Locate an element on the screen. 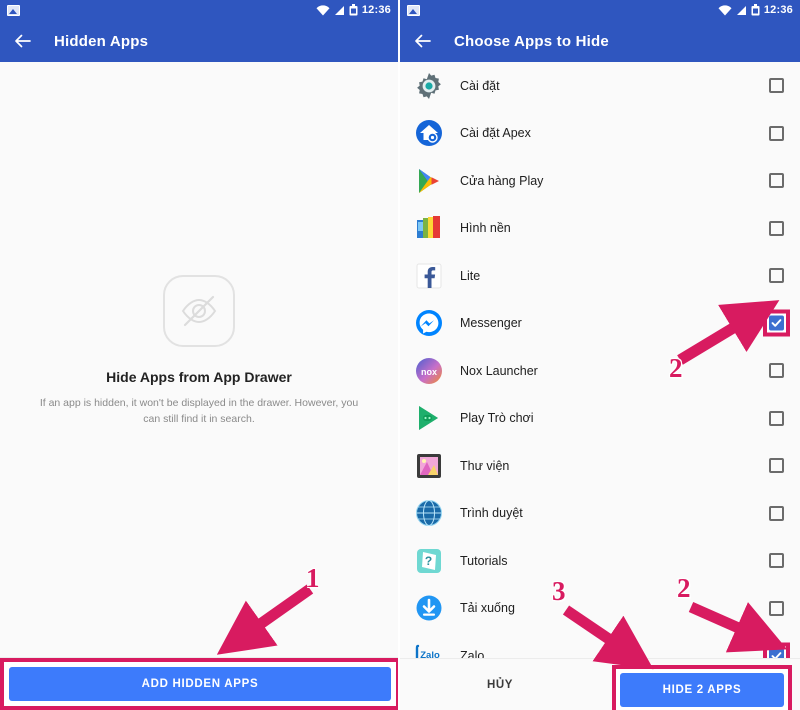 Image resolution: width=800 pixels, height=710 pixels. app-name-label: Hình nền is located at coordinates (485, 228).